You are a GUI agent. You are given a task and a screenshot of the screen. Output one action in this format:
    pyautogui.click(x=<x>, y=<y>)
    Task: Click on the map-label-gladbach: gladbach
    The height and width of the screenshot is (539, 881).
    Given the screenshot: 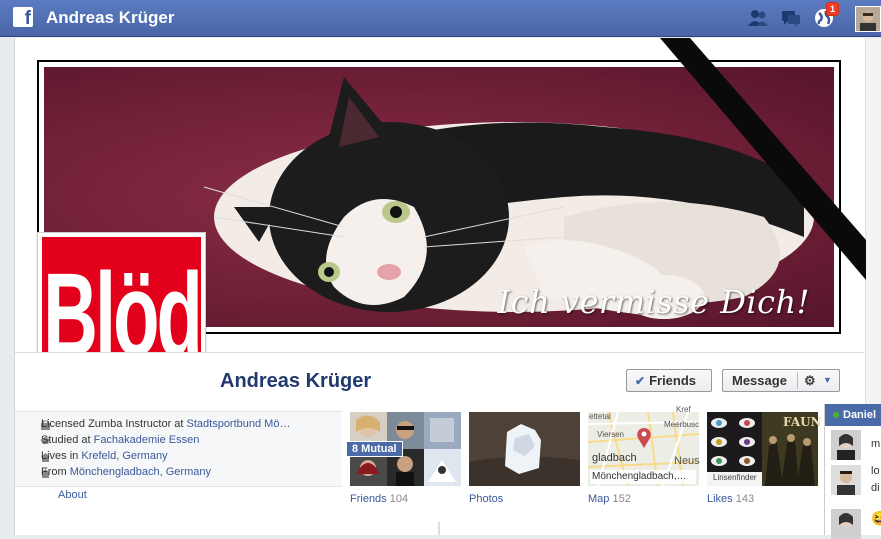 What is the action you would take?
    pyautogui.click(x=614, y=458)
    